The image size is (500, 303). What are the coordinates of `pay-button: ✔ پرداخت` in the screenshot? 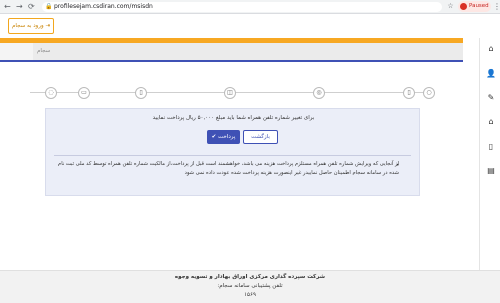 It's located at (223, 137).